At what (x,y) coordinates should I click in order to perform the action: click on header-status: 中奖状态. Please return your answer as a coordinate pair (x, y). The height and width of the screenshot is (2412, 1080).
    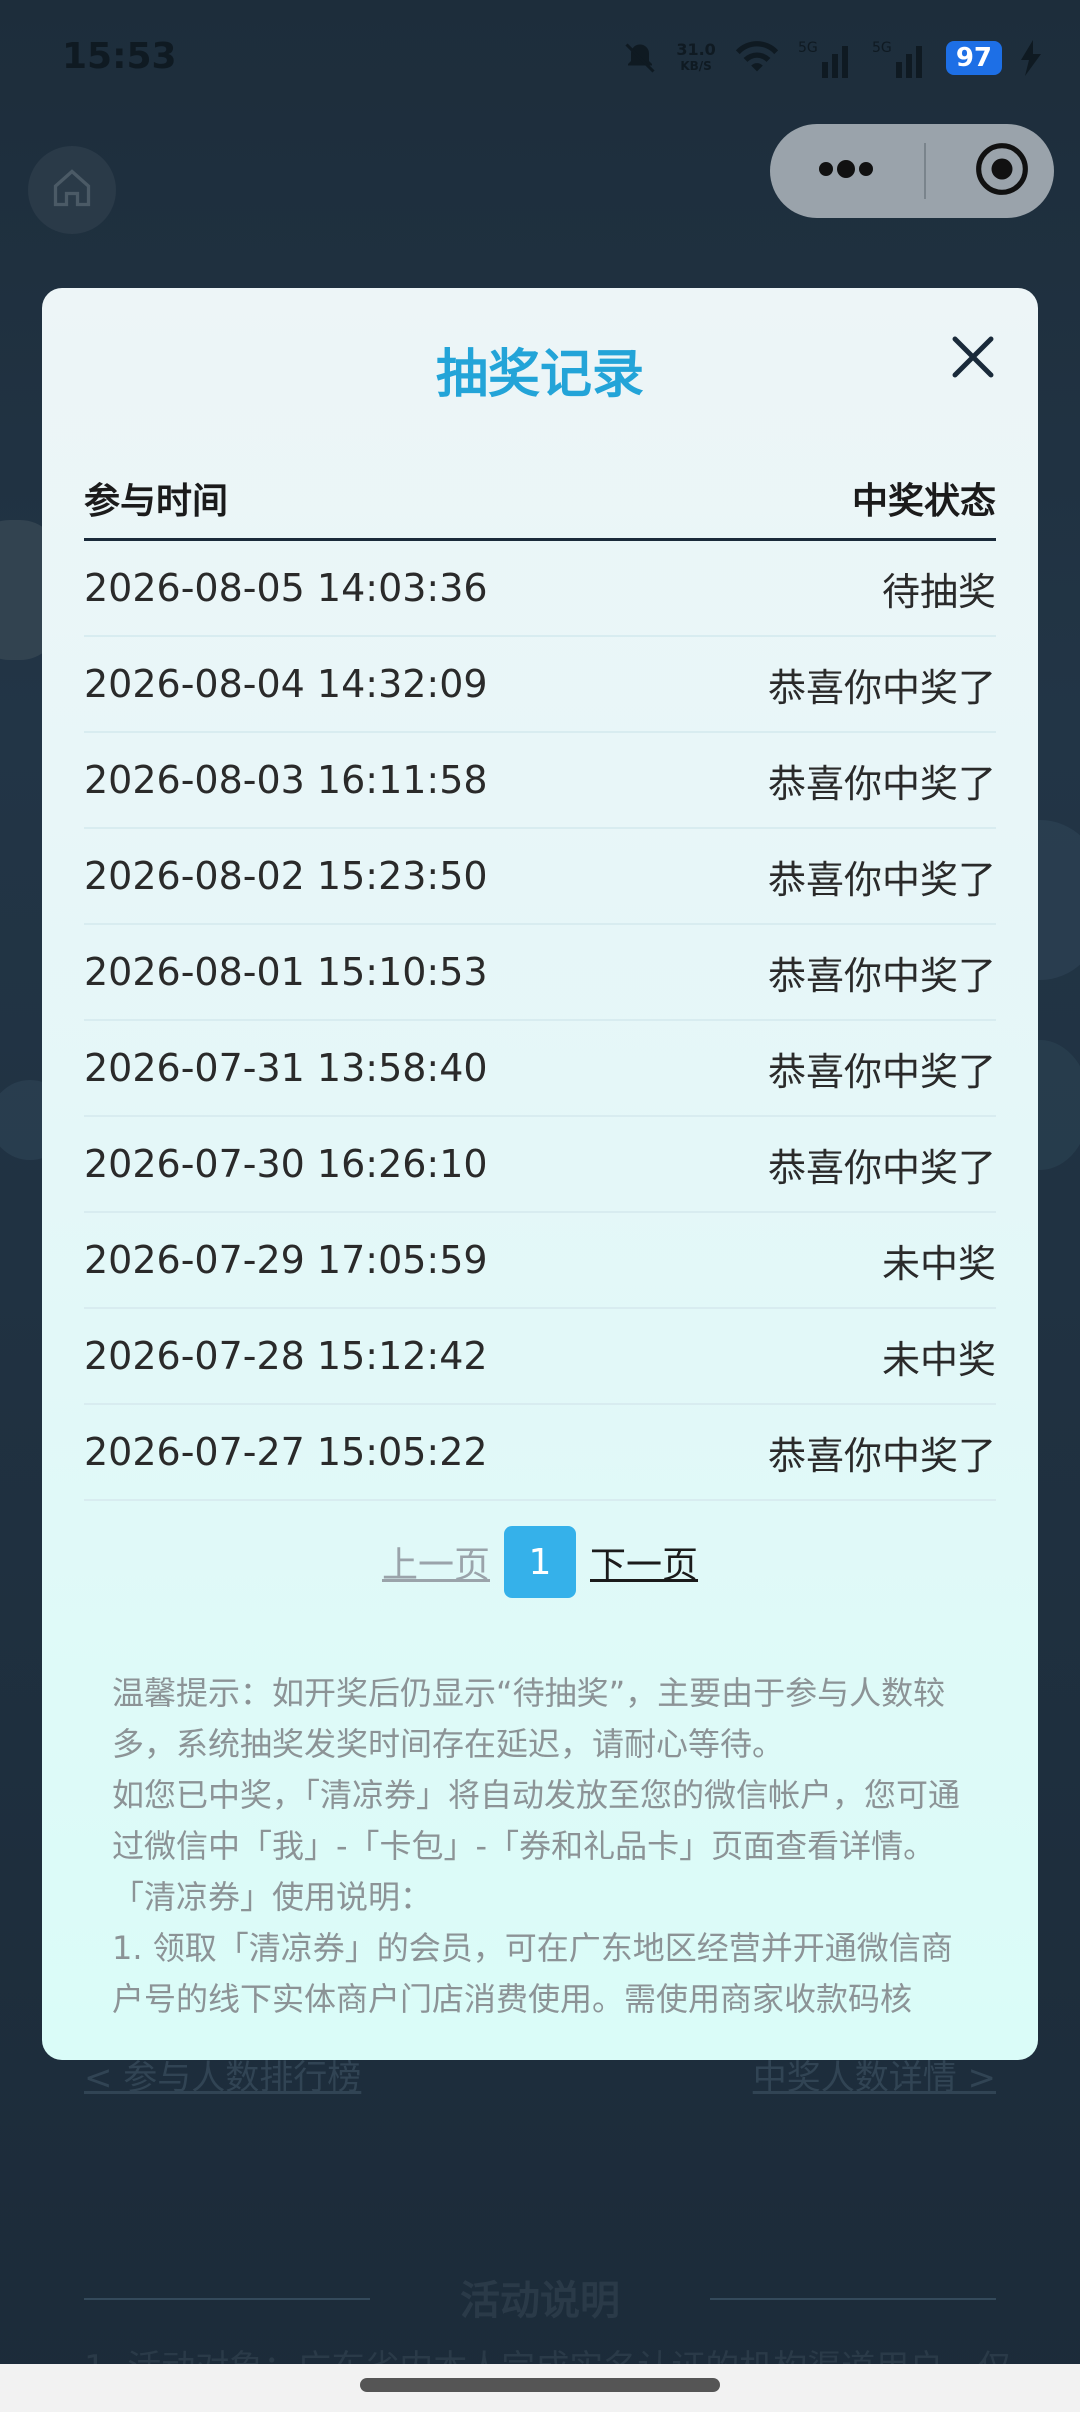
    Looking at the image, I should click on (923, 501).